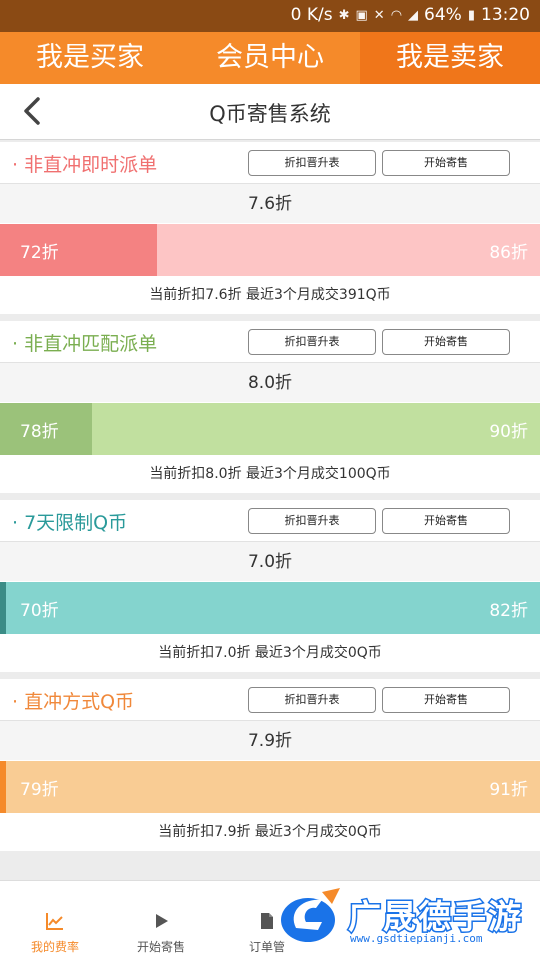  Describe the element at coordinates (70, 523) in the screenshot. I see `card-title: · 7天限制Q币` at that location.